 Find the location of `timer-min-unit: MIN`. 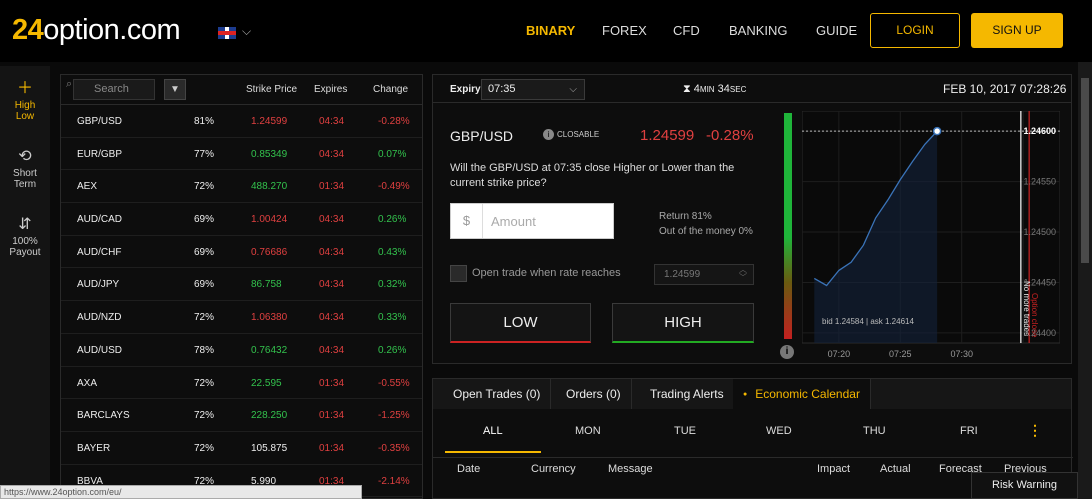

timer-min-unit: MIN is located at coordinates (707, 89).